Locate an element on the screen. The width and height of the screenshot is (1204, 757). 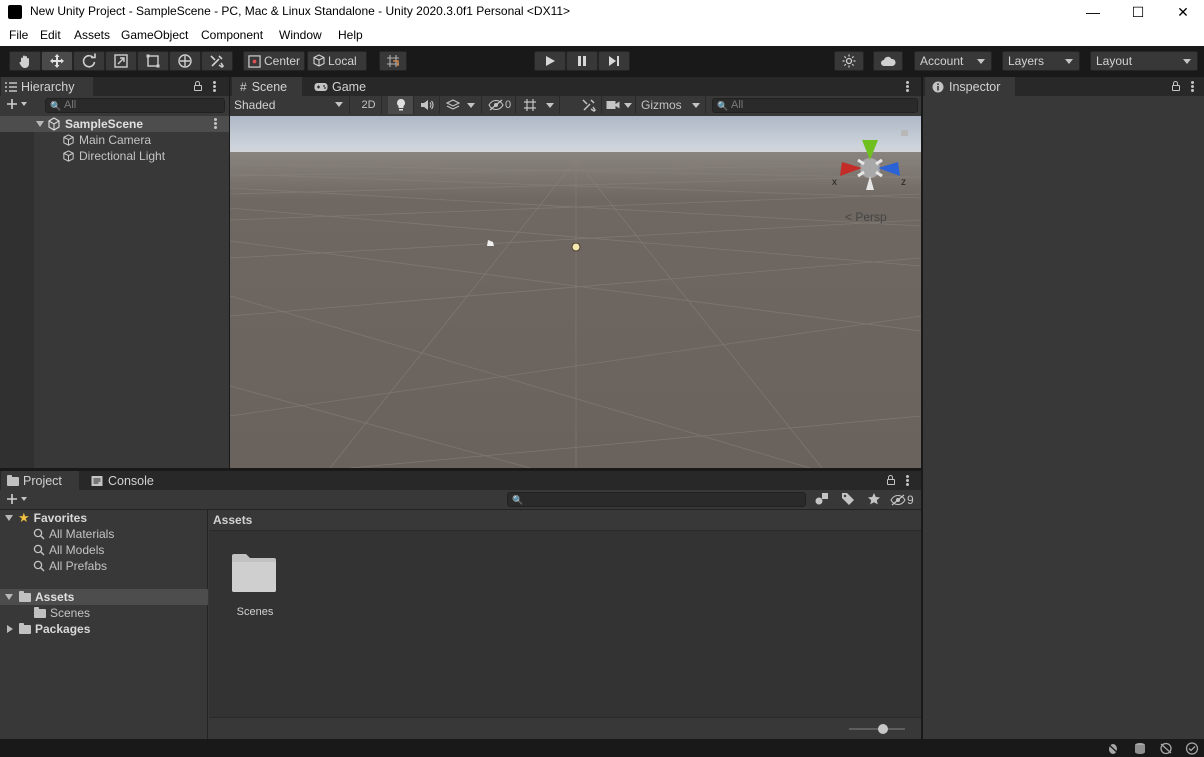
maximize-icon: ☐ is located at coordinates (1138, 11).